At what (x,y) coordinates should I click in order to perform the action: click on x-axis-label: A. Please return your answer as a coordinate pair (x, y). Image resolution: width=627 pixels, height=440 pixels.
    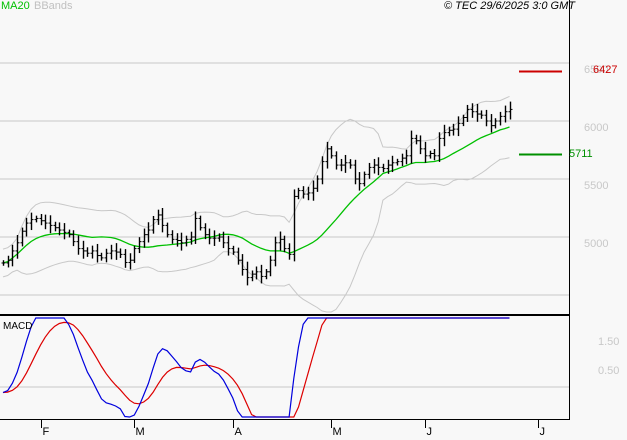
    Looking at the image, I should click on (238, 432).